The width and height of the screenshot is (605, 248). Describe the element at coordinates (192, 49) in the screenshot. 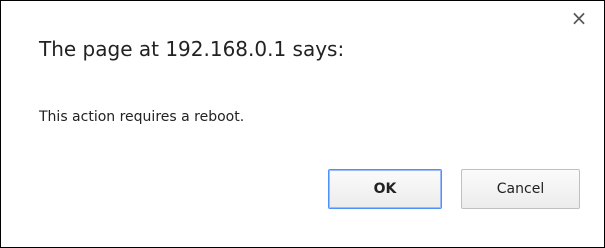

I see `dialog-title: The page at 192.168.0.1 says:` at that location.